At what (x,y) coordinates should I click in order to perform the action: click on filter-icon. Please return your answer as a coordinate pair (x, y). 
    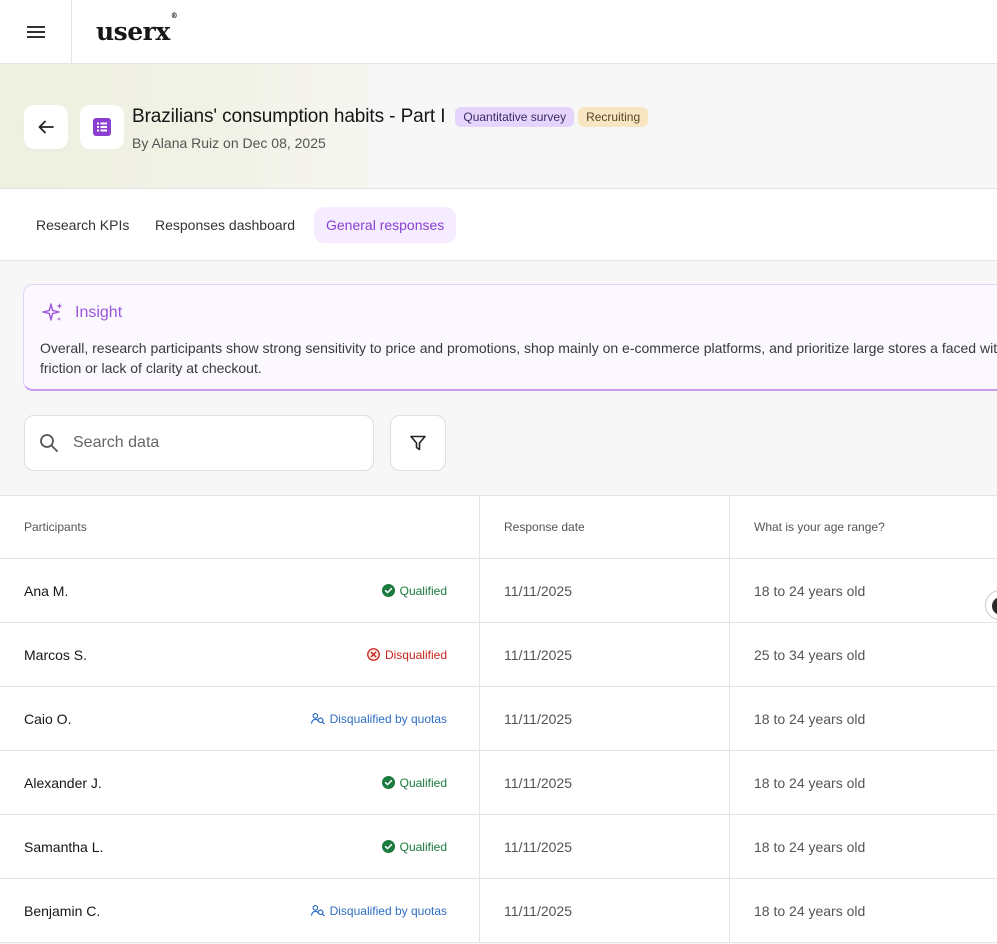
    Looking at the image, I should click on (418, 443).